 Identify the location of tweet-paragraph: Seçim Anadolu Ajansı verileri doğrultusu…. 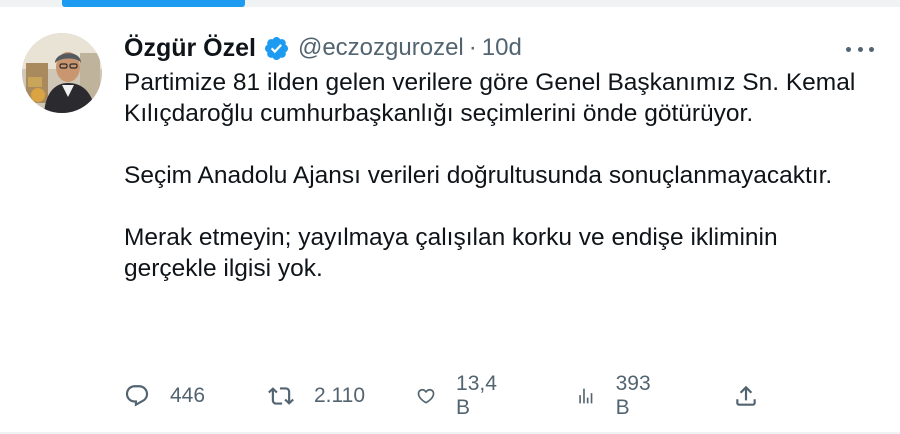
(478, 175).